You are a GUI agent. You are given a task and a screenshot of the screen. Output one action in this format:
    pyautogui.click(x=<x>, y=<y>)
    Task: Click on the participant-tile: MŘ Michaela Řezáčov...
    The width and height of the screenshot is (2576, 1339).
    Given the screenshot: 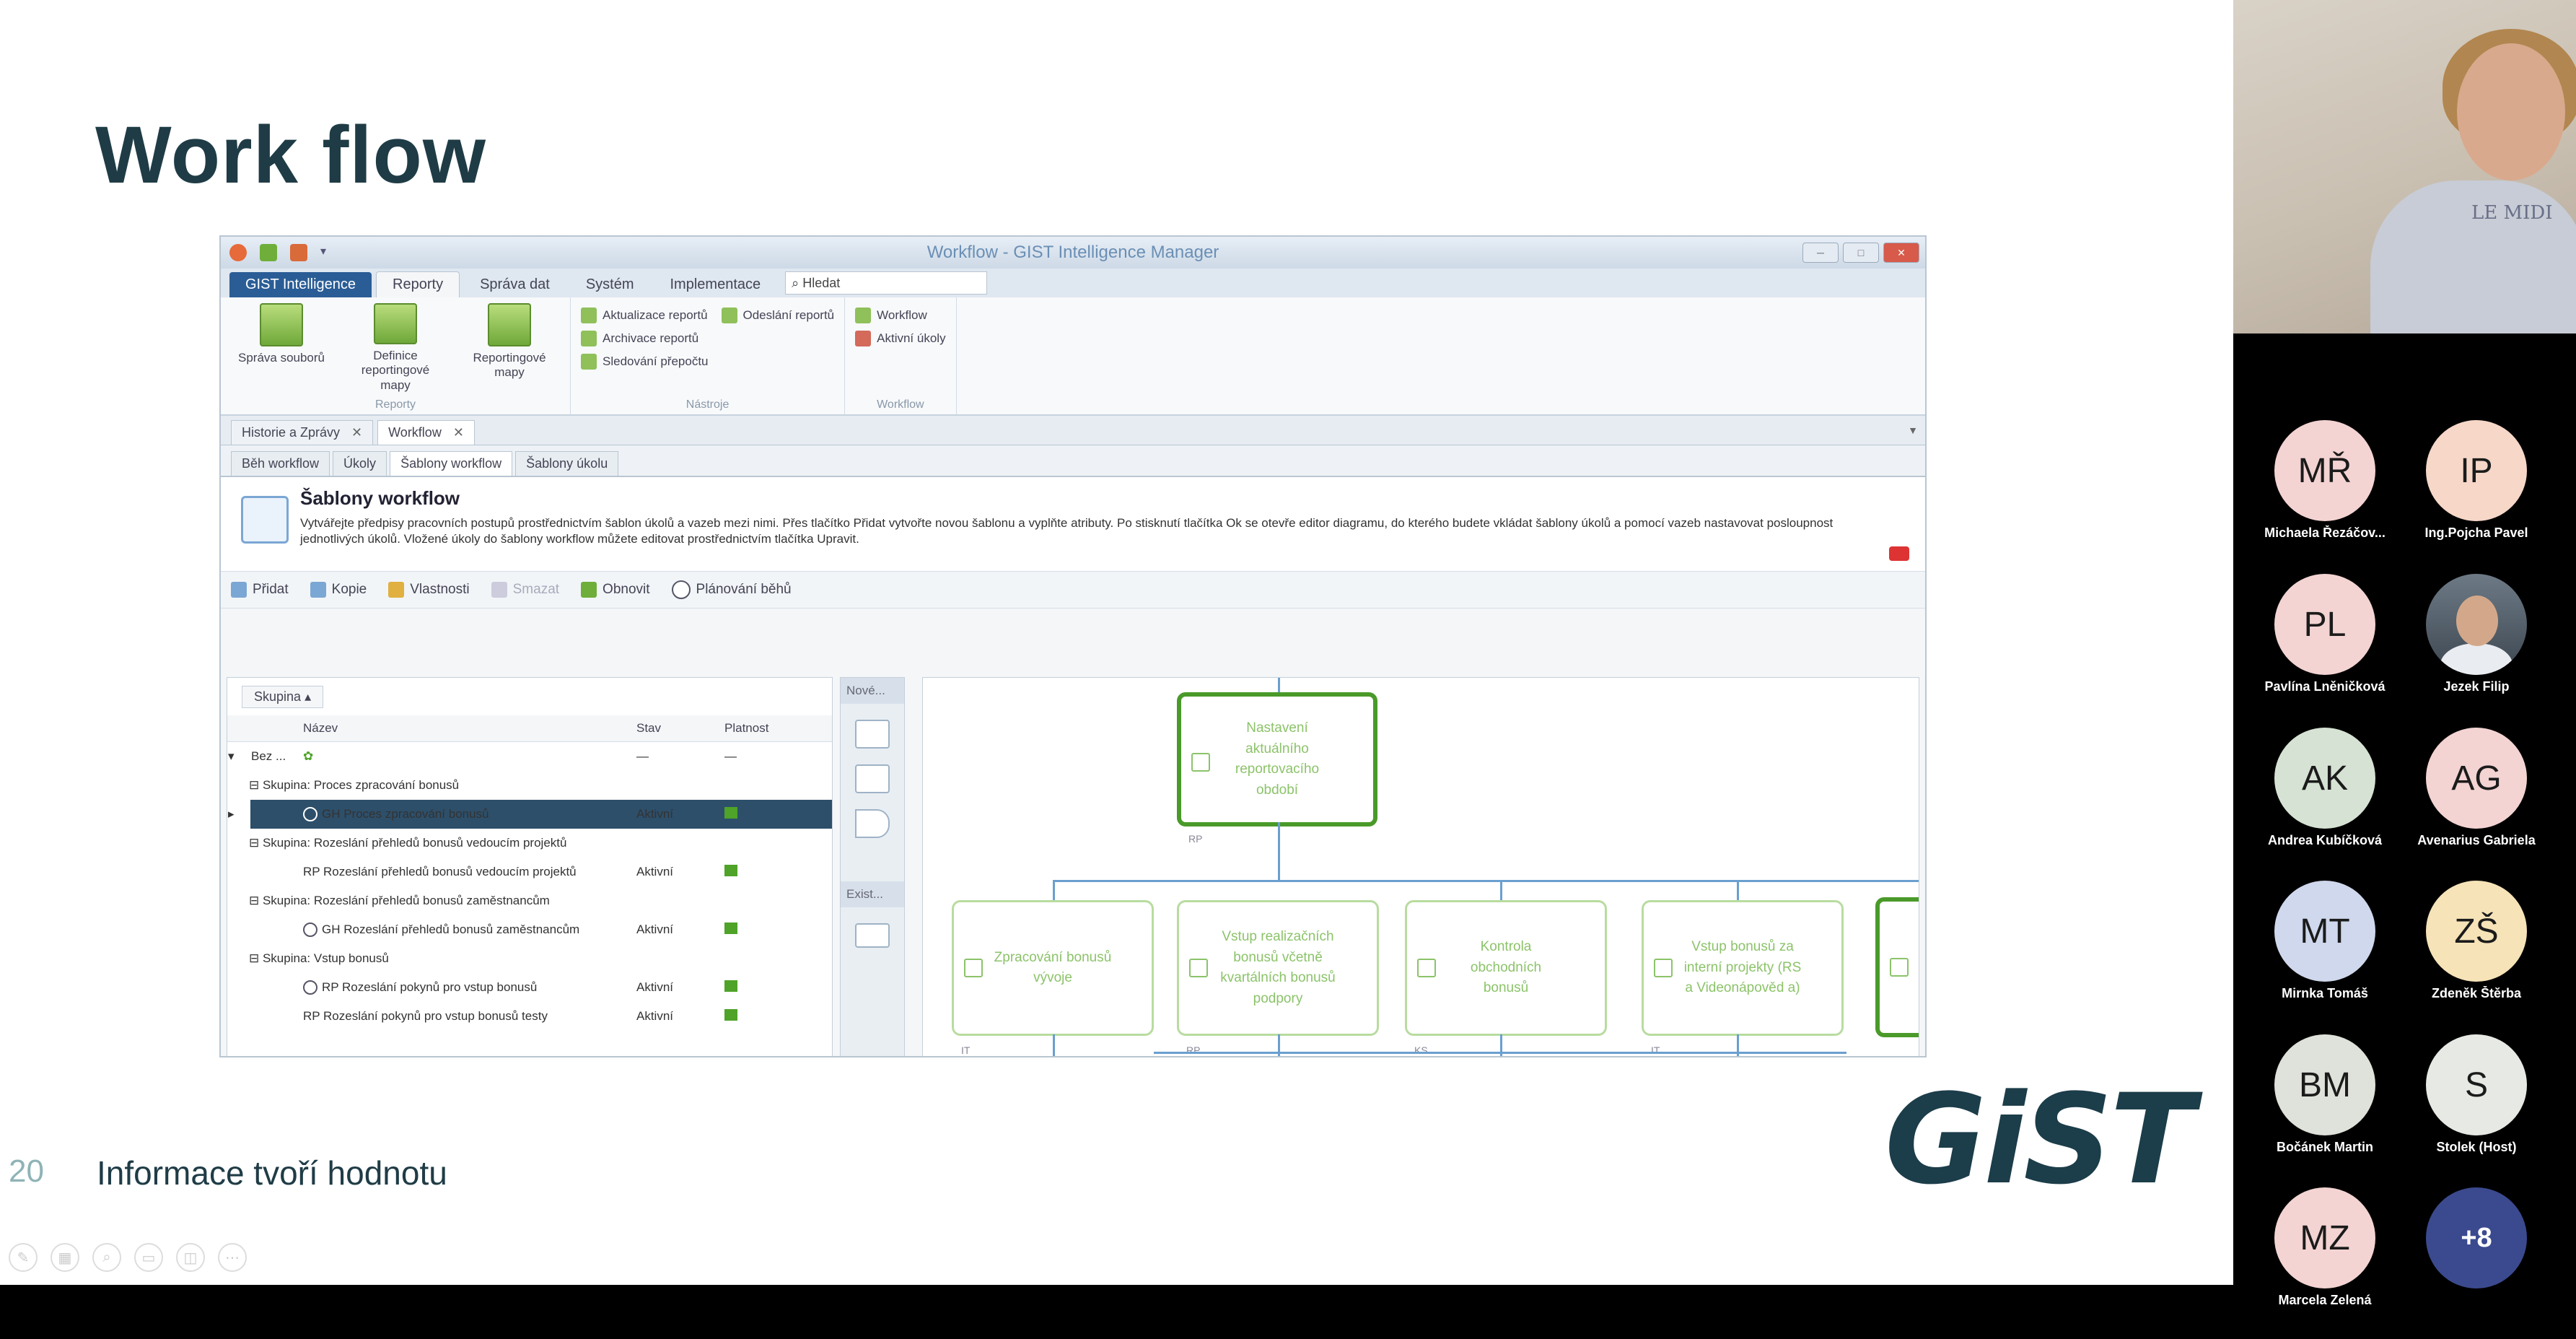 What is the action you would take?
    pyautogui.click(x=2325, y=480)
    